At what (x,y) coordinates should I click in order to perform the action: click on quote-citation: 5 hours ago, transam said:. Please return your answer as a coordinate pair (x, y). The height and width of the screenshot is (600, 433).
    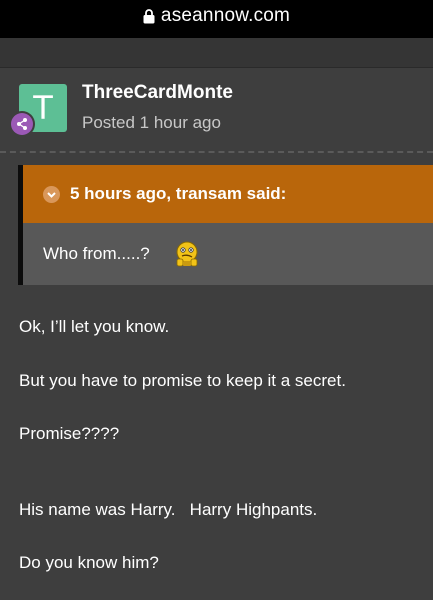
    Looking at the image, I should click on (178, 193).